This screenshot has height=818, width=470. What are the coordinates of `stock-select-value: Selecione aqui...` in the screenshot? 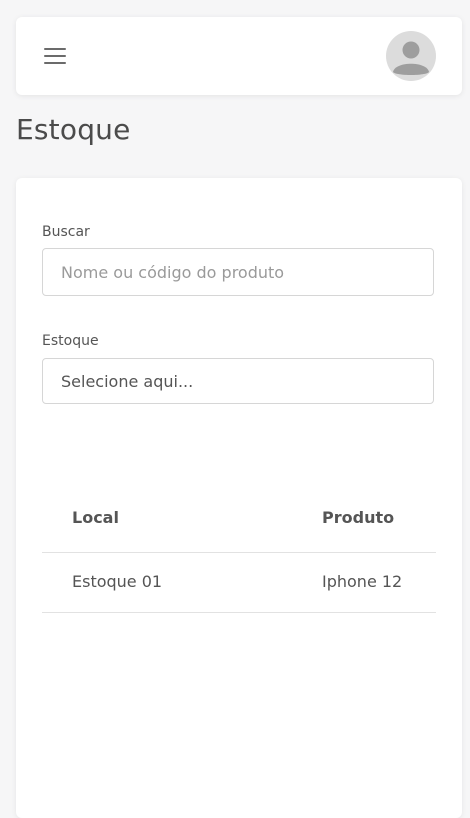 It's located at (127, 381).